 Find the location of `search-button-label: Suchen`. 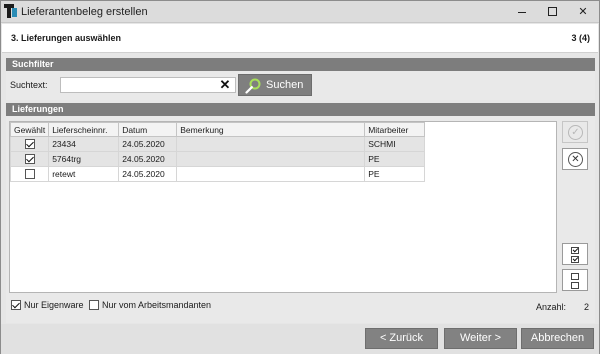

search-button-label: Suchen is located at coordinates (285, 85).